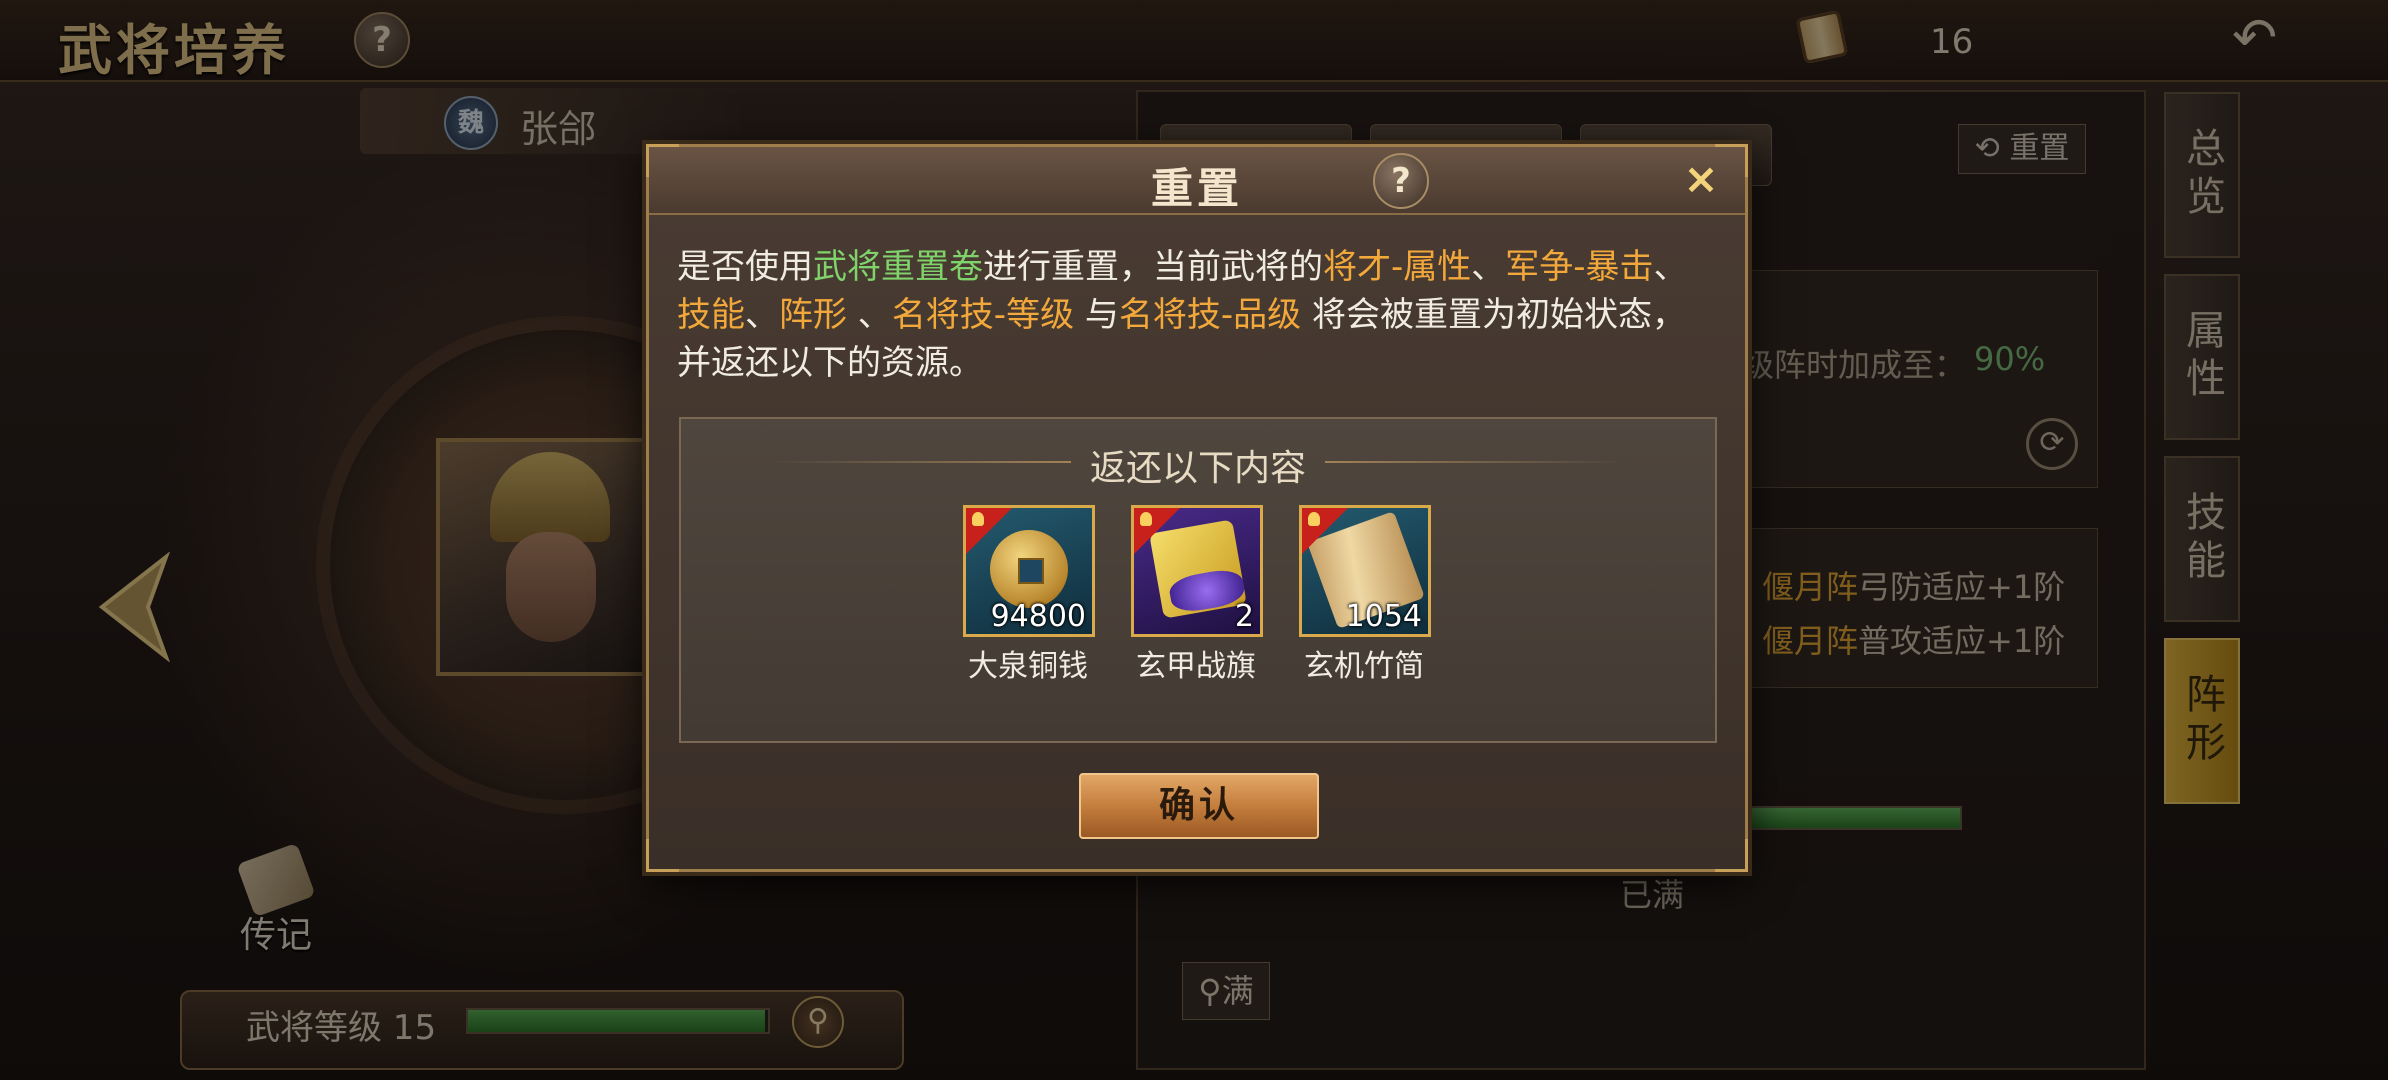 This screenshot has width=2388, height=1080. I want to click on item-count: 2, so click(1244, 616).